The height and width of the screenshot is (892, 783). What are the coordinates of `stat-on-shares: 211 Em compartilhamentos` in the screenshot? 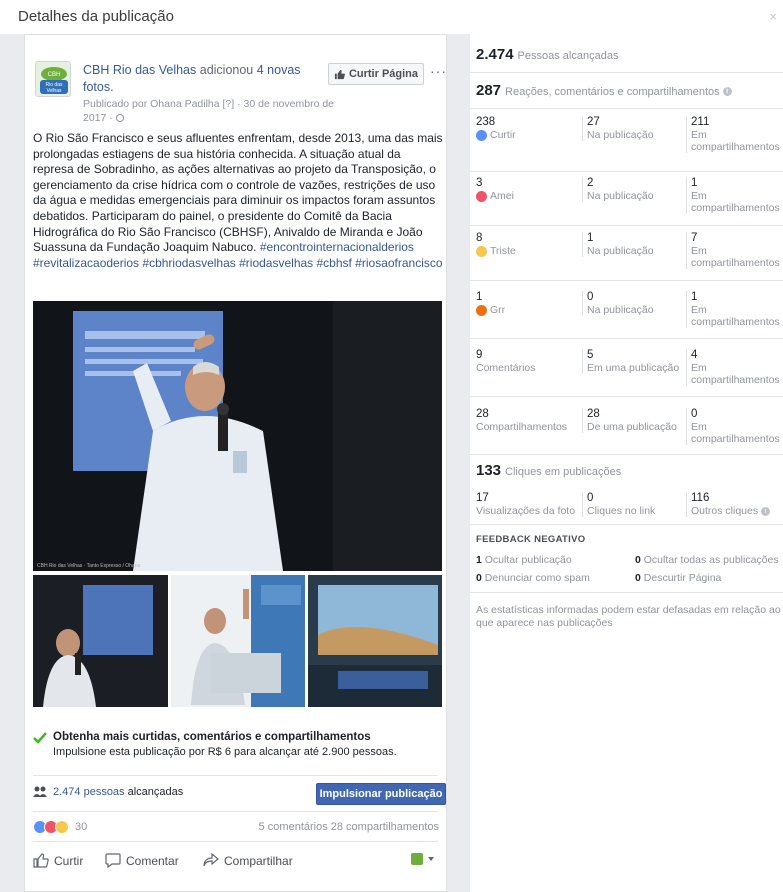 It's located at (734, 134).